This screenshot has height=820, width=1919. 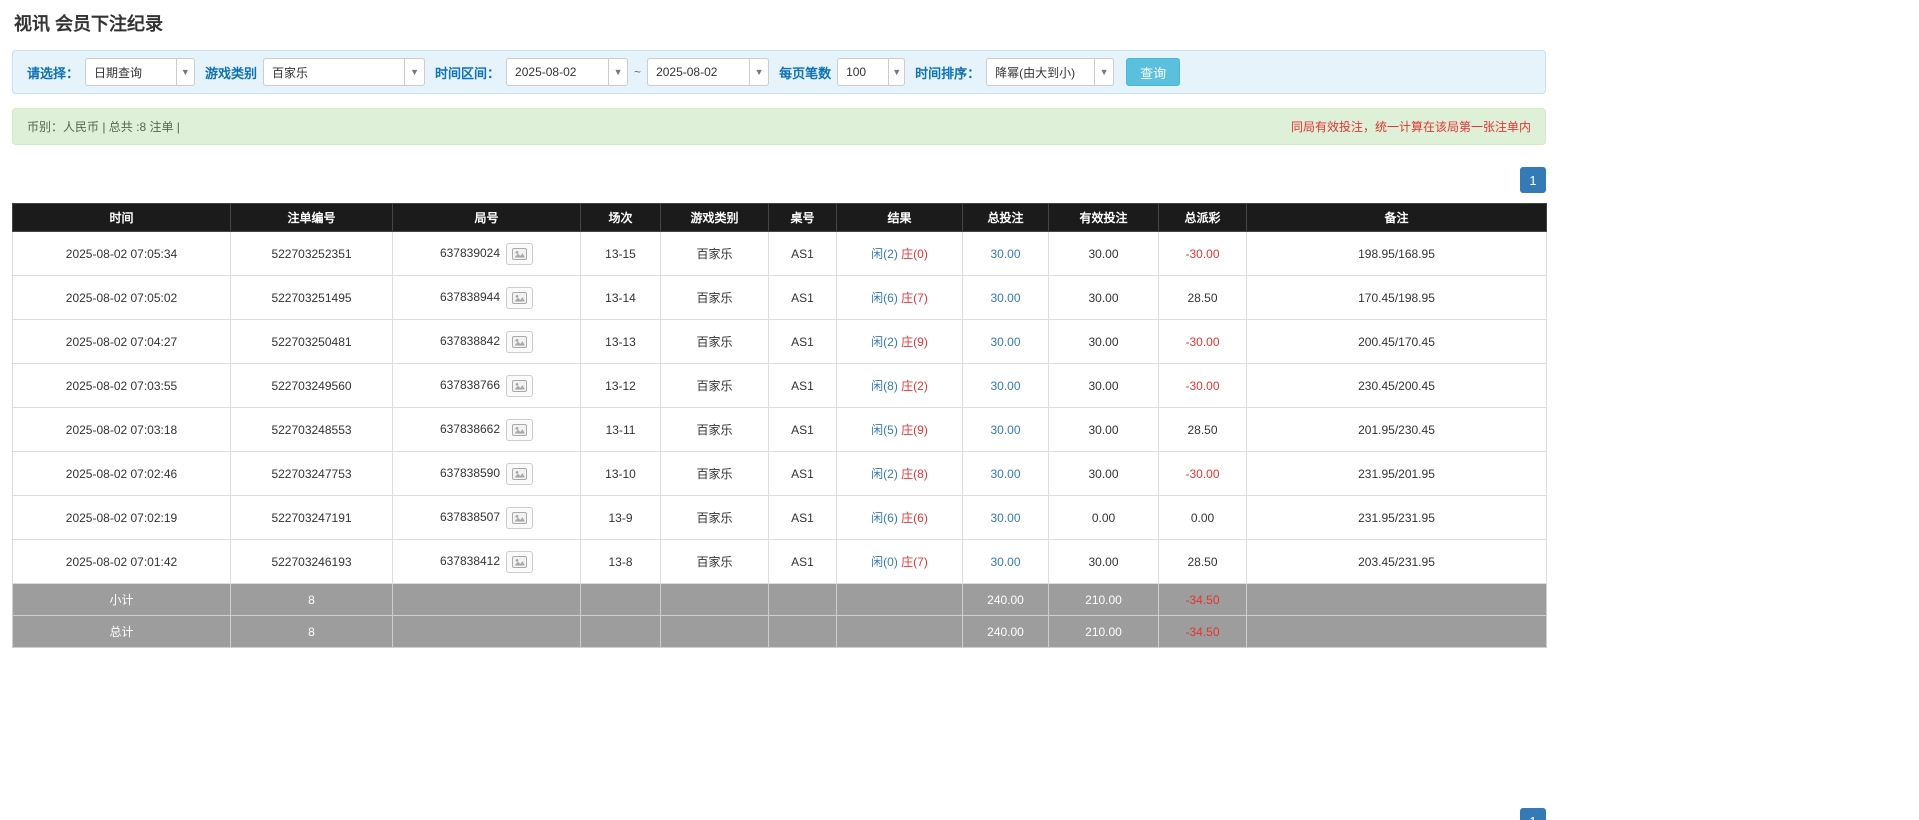 What do you see at coordinates (698, 72) in the screenshot?
I see `date-to-input` at bounding box center [698, 72].